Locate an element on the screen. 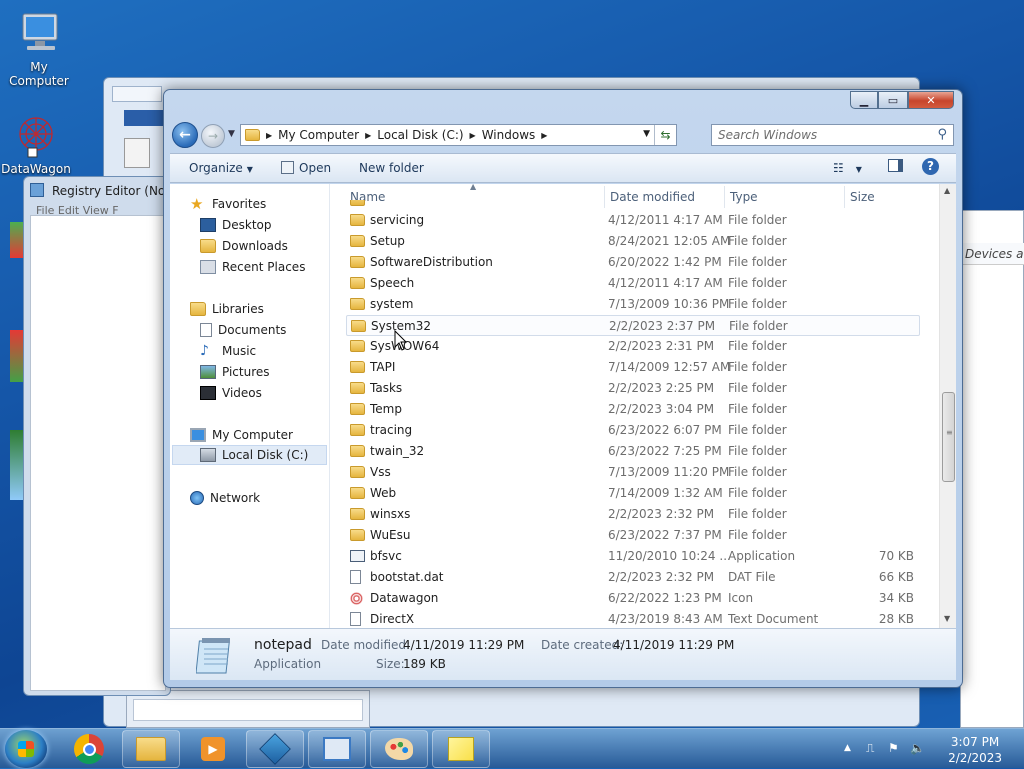 The width and height of the screenshot is (1024, 769). scrollbar-thumb: ≡ is located at coordinates (948, 437).